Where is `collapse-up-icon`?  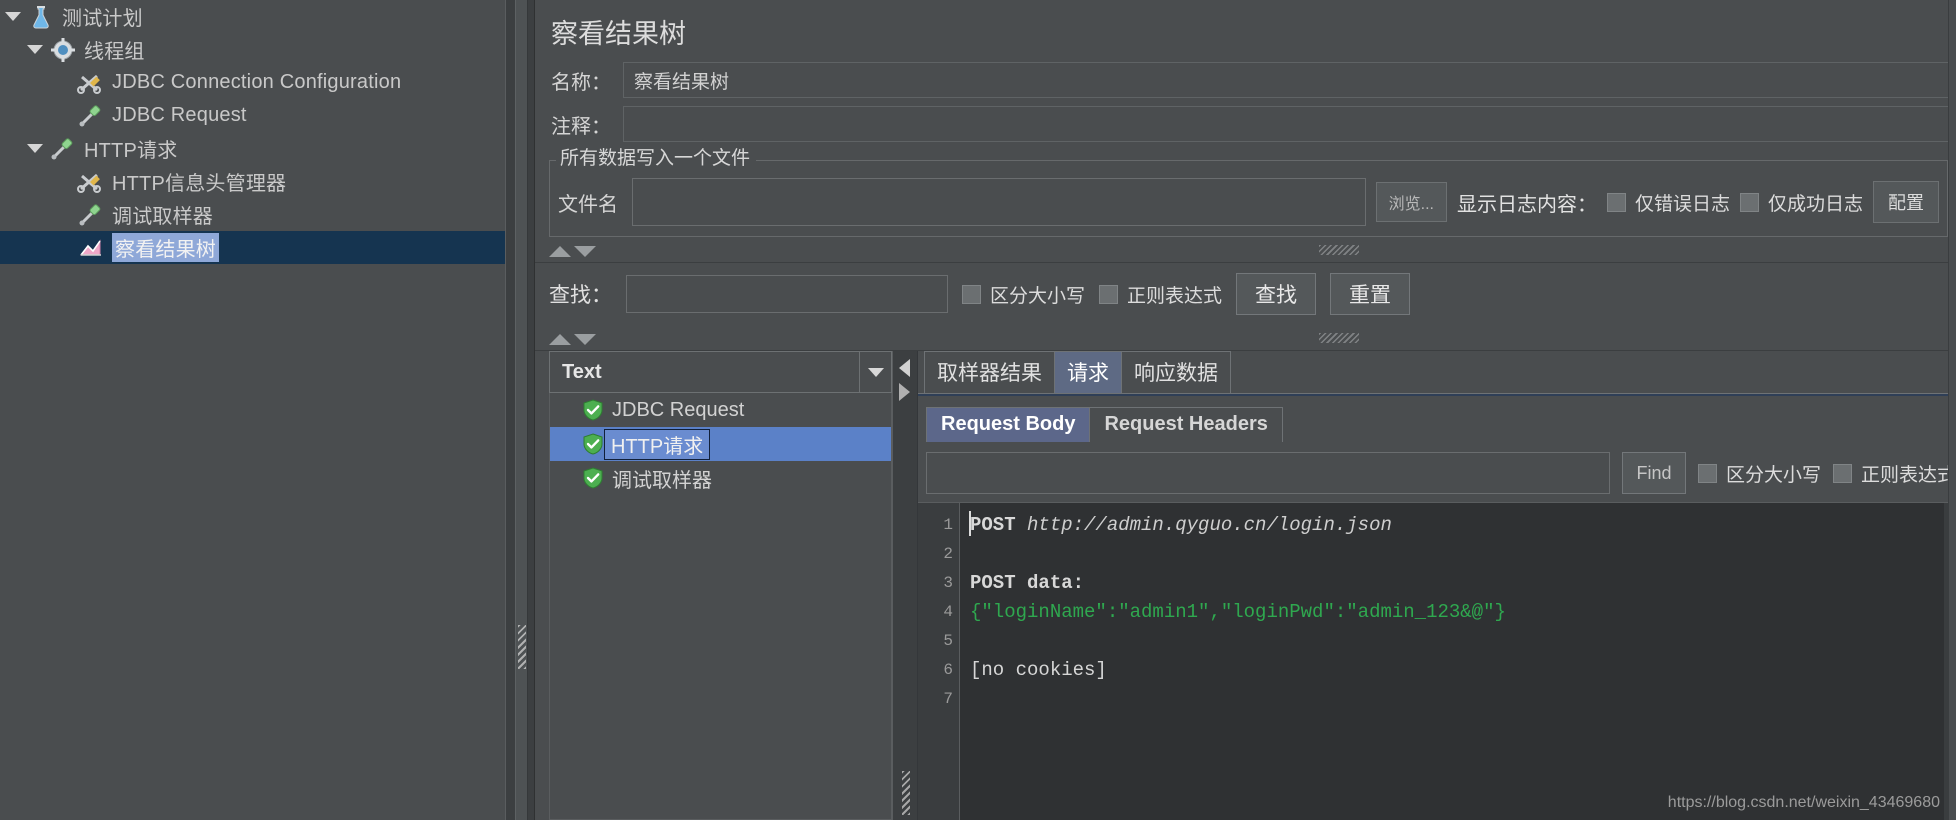
collapse-up-icon is located at coordinates (560, 251).